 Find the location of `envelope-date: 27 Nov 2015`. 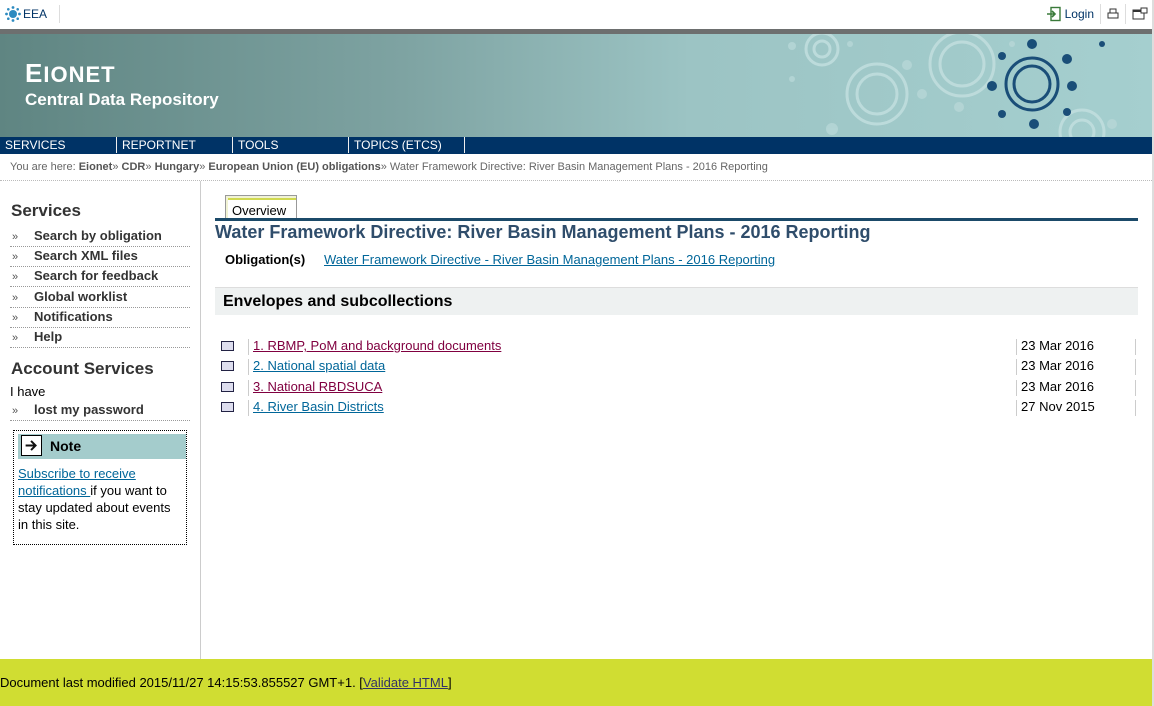

envelope-date: 27 Nov 2015 is located at coordinates (1058, 406).